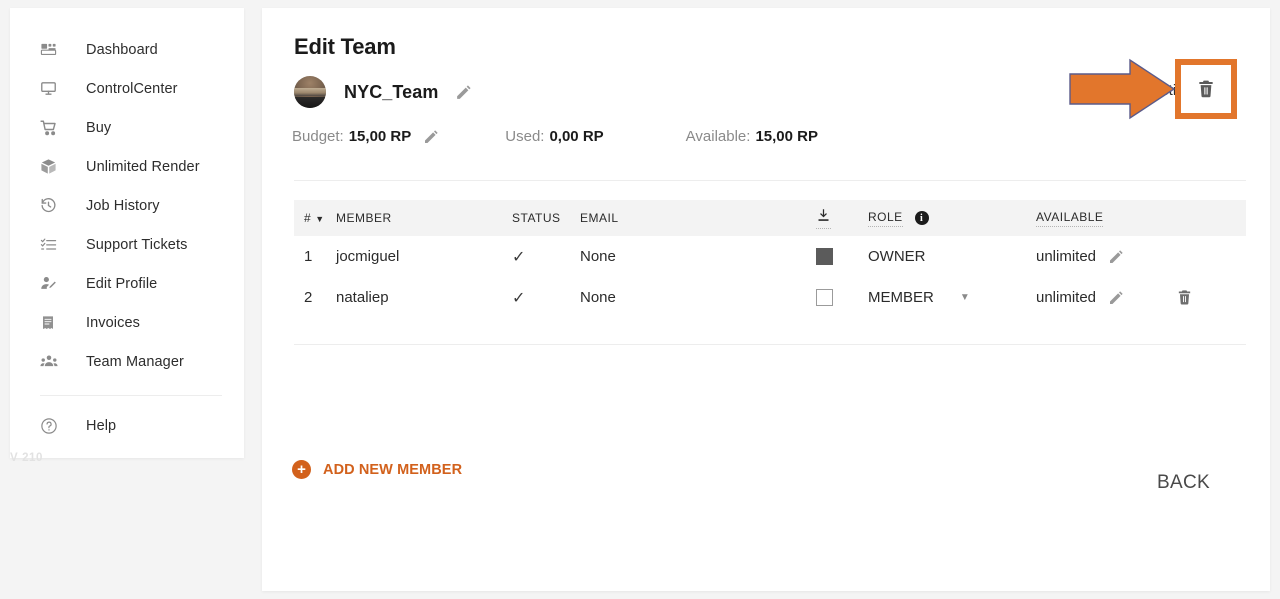 This screenshot has width=1280, height=599. What do you see at coordinates (137, 244) in the screenshot?
I see `sidebar-item-label: Support Tickets` at bounding box center [137, 244].